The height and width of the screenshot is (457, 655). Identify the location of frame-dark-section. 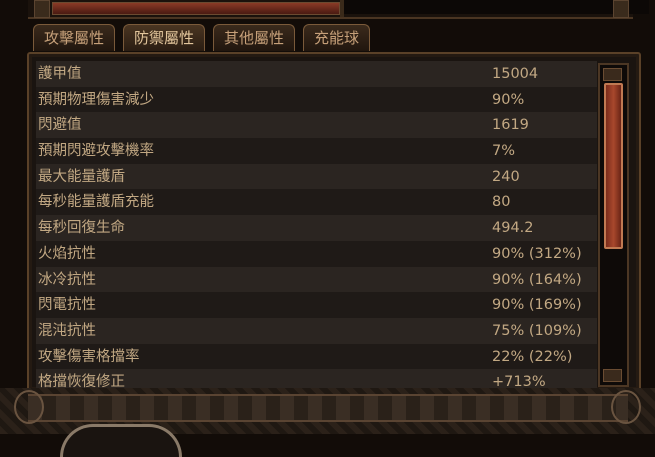
(496, 7).